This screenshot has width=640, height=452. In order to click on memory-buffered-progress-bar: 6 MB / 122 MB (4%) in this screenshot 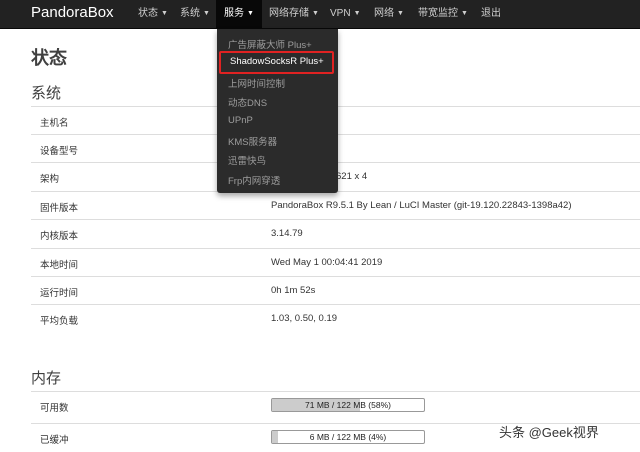, I will do `click(348, 437)`.